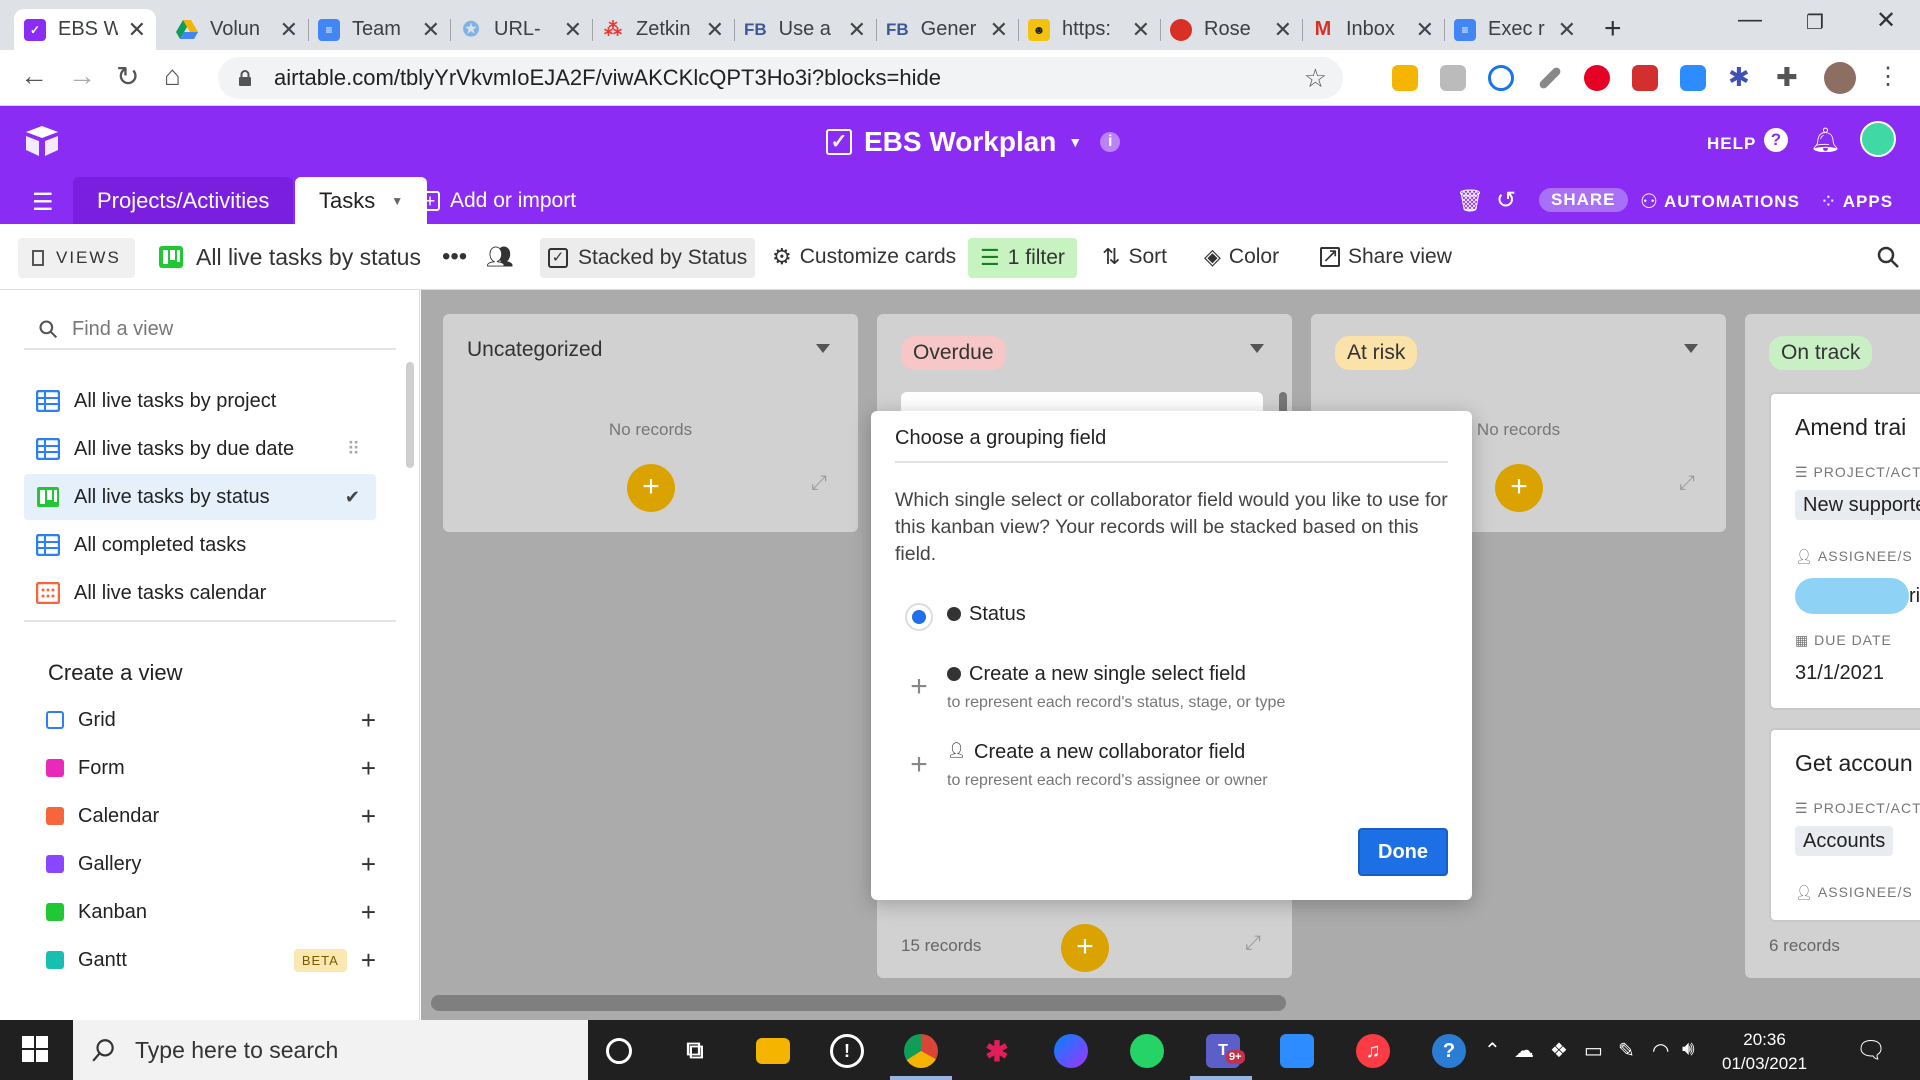 The width and height of the screenshot is (1920, 1080). I want to click on windows-start-icon, so click(35, 1049).